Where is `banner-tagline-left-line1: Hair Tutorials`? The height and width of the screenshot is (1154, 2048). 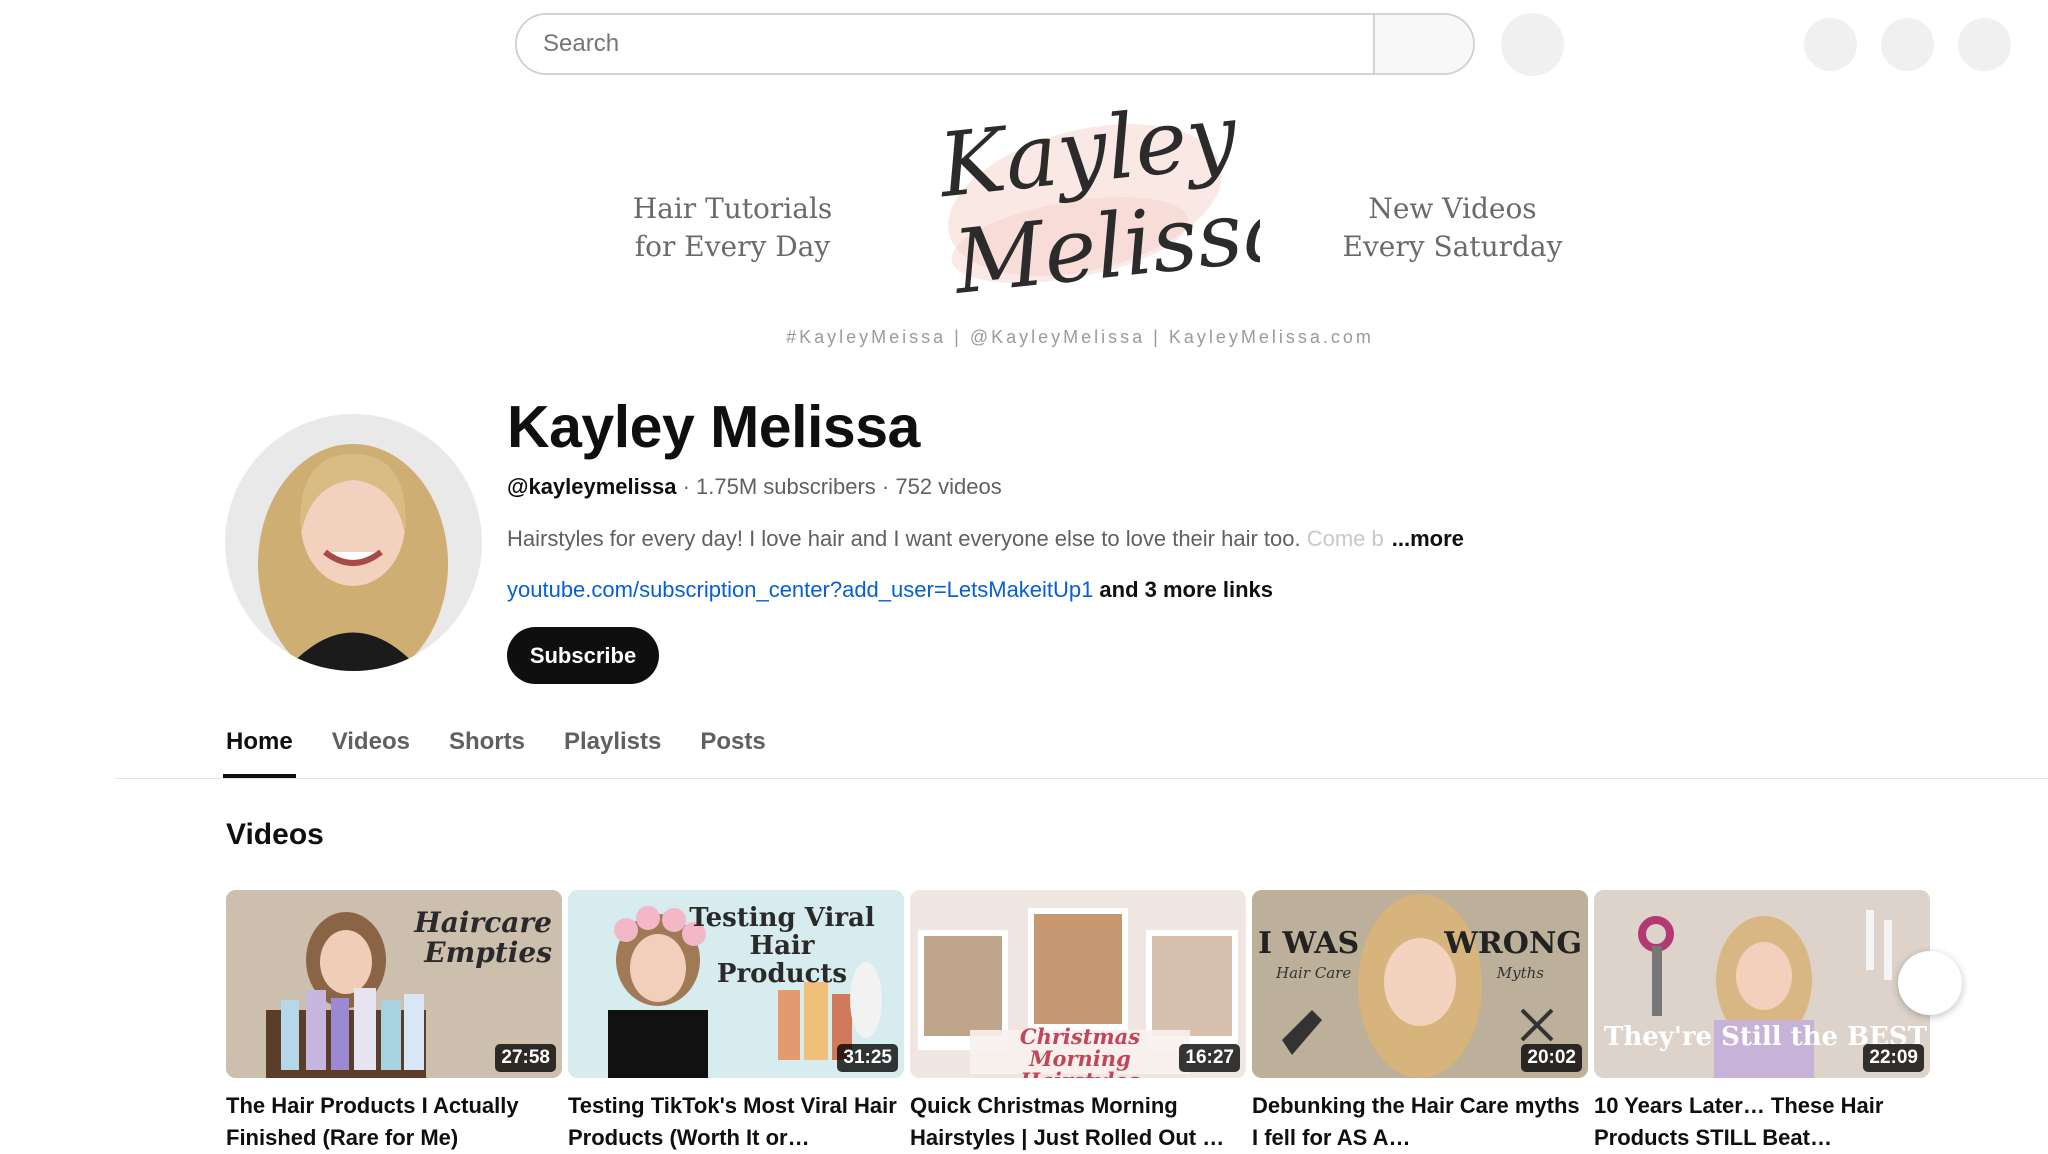
banner-tagline-left-line1: Hair Tutorials is located at coordinates (732, 208).